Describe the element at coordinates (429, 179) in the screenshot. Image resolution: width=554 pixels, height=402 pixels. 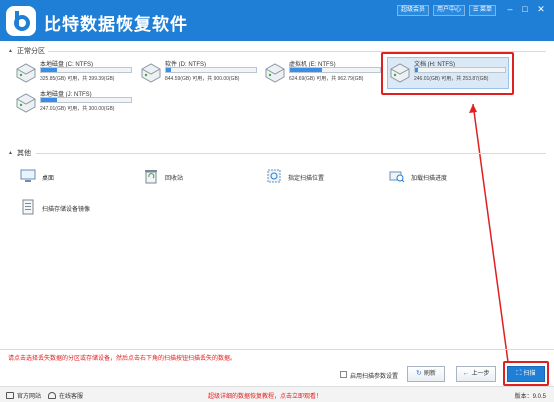
I see `other-label: 加载扫描进度` at that location.